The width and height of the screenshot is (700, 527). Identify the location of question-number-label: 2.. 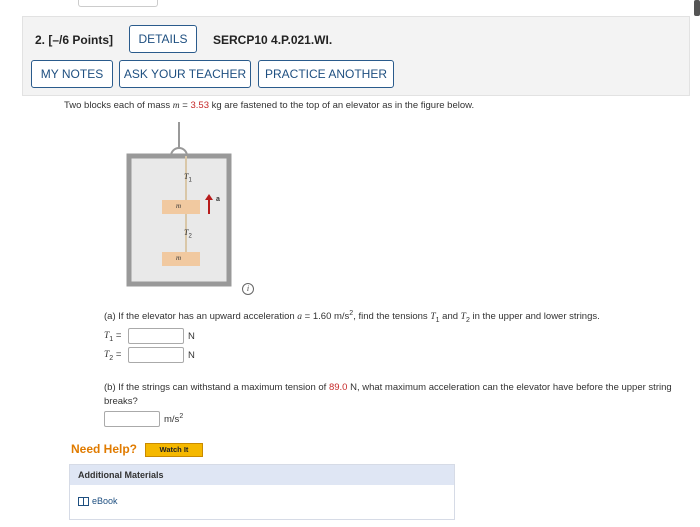
(40, 40).